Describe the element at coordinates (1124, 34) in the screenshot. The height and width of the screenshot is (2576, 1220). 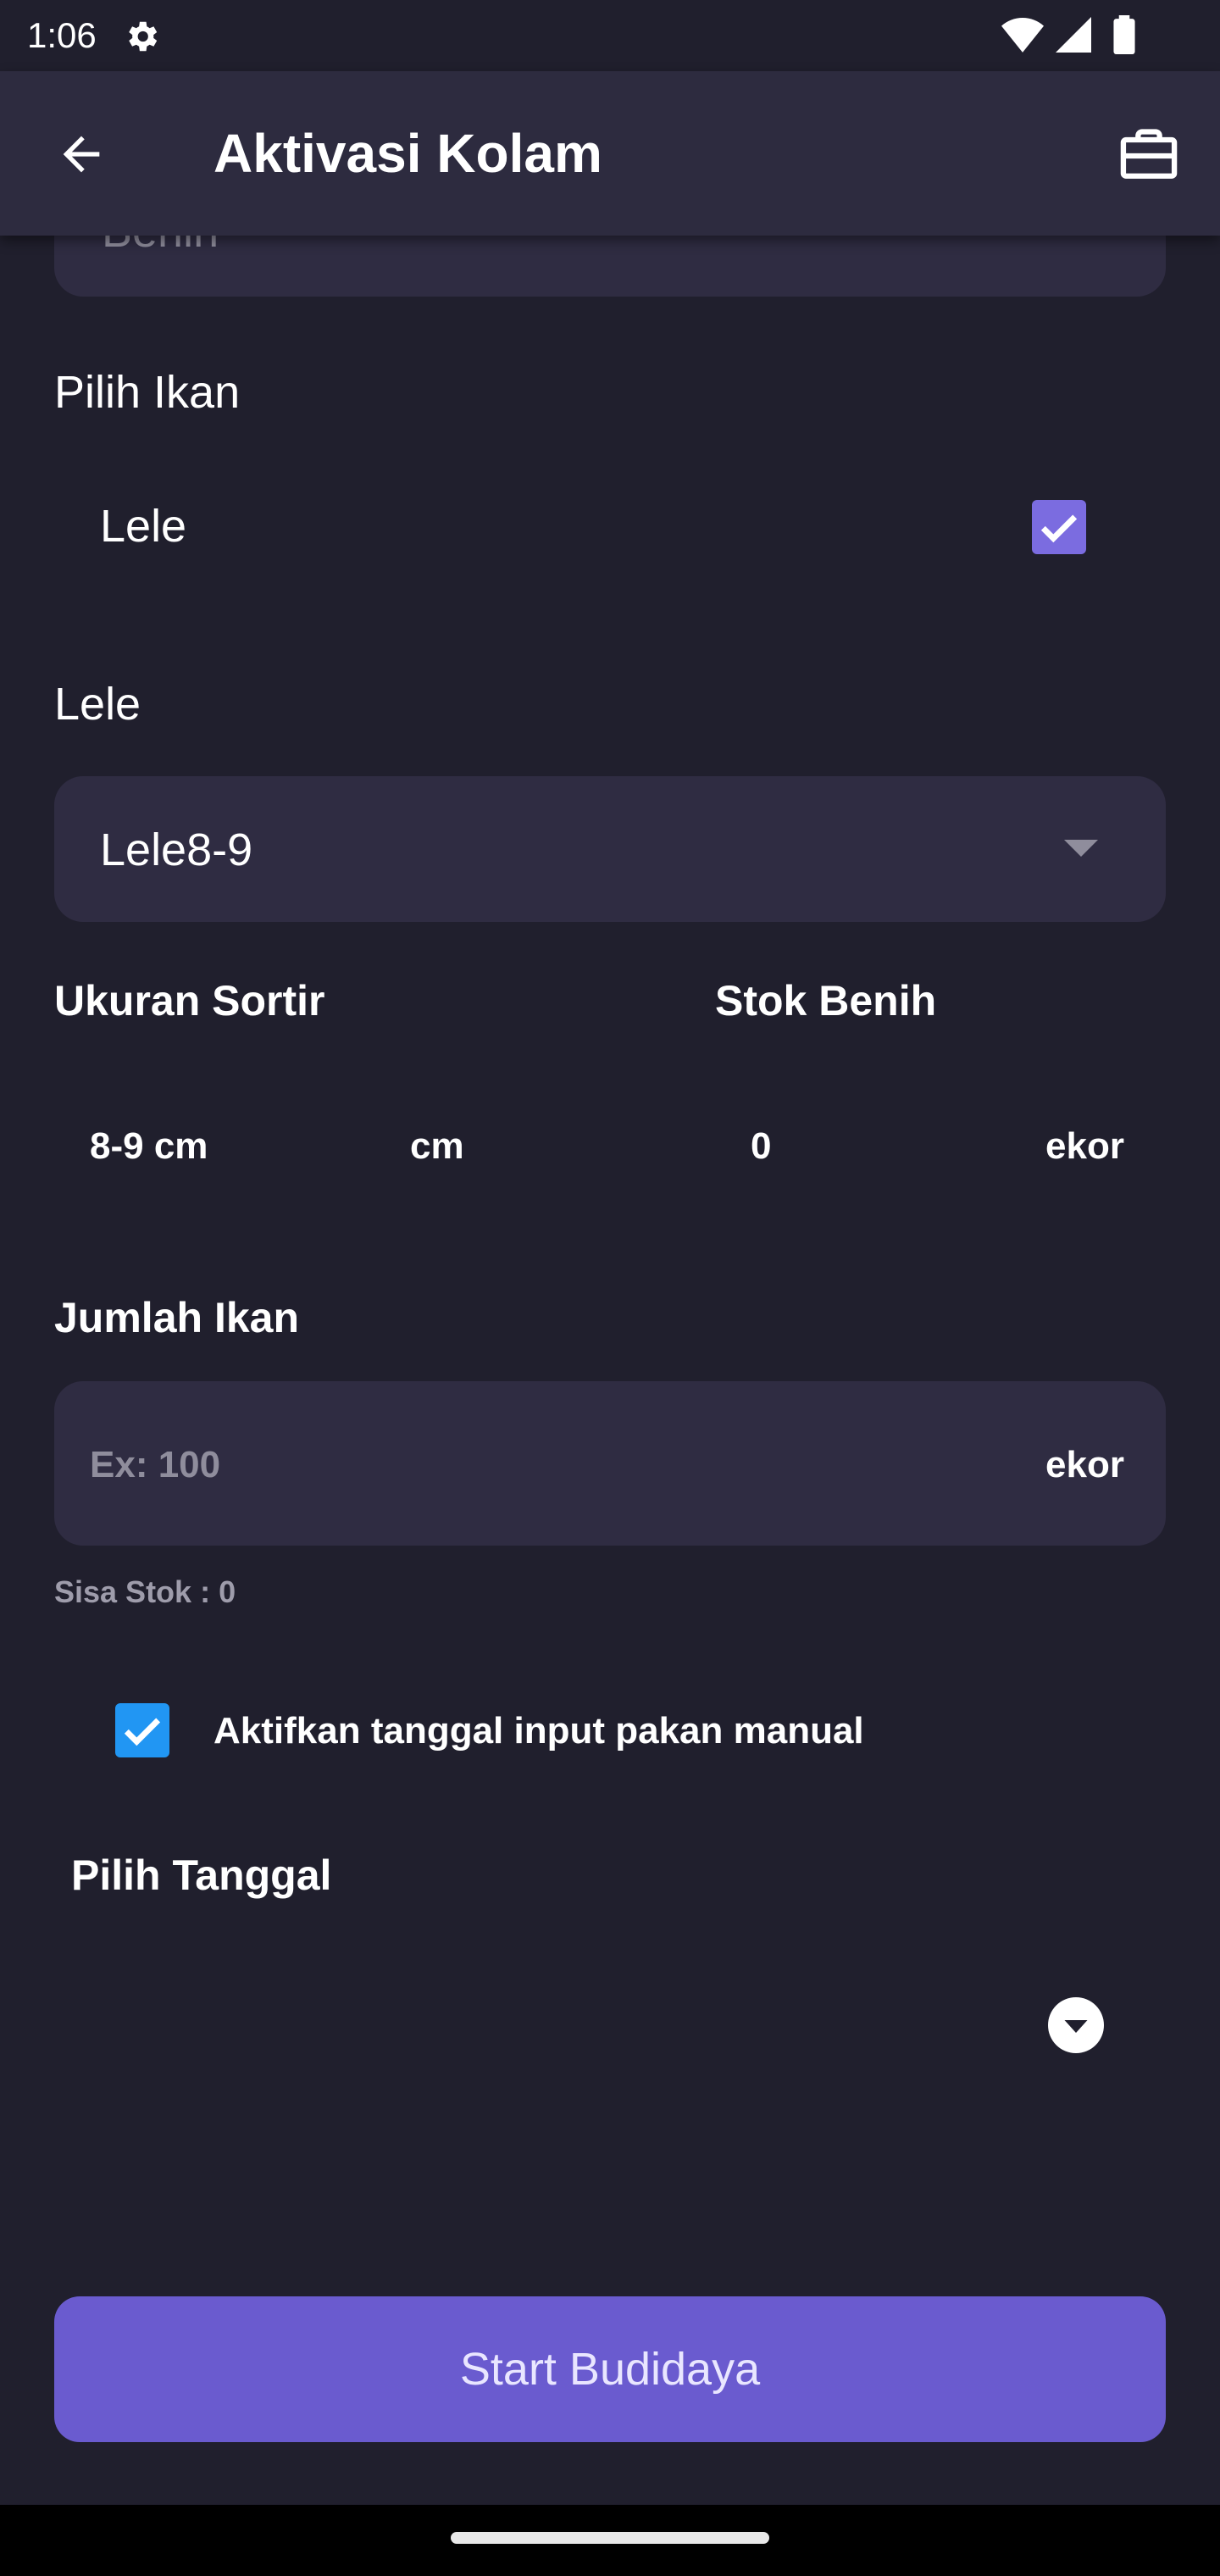
I see `battery-icon` at that location.